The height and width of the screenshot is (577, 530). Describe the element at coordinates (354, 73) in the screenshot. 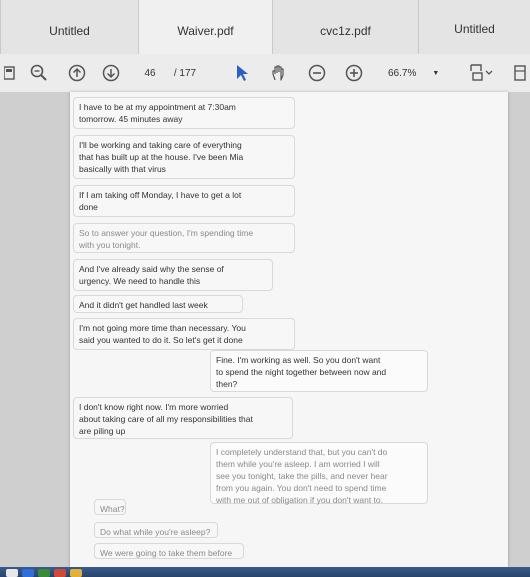

I see `zoom-in-icon` at that location.